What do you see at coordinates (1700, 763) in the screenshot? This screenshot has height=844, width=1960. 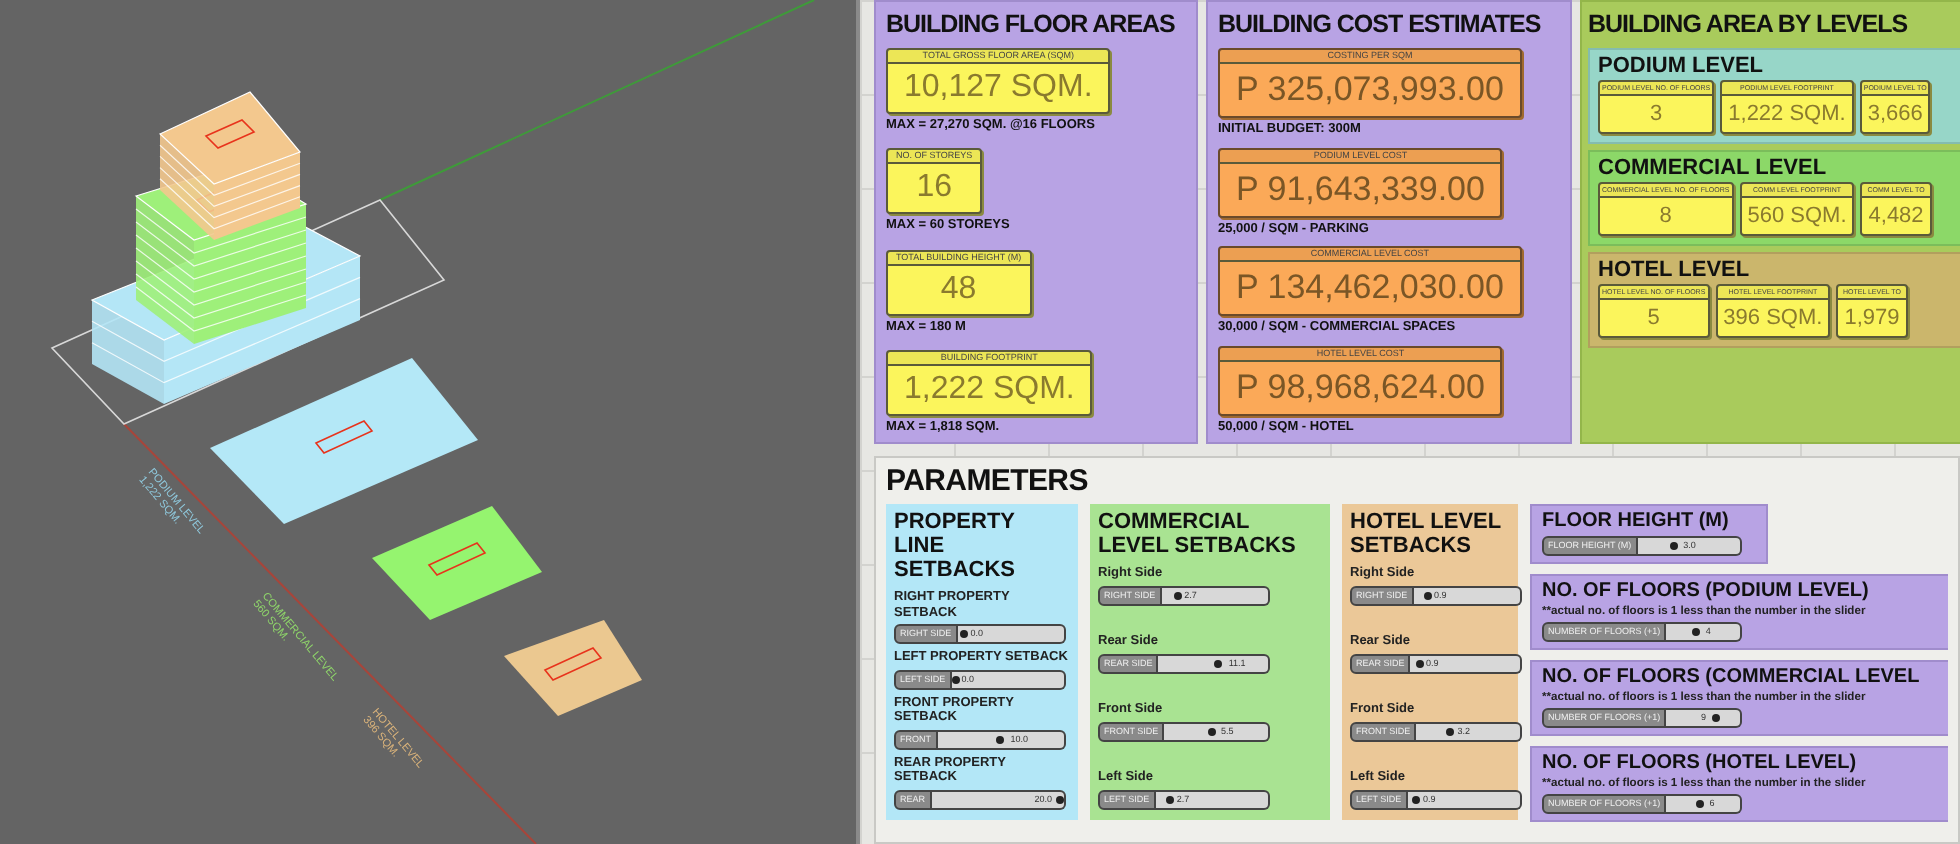 I see `slider-title: NO. OF FLOORS (HOTEL LEVEL)` at bounding box center [1700, 763].